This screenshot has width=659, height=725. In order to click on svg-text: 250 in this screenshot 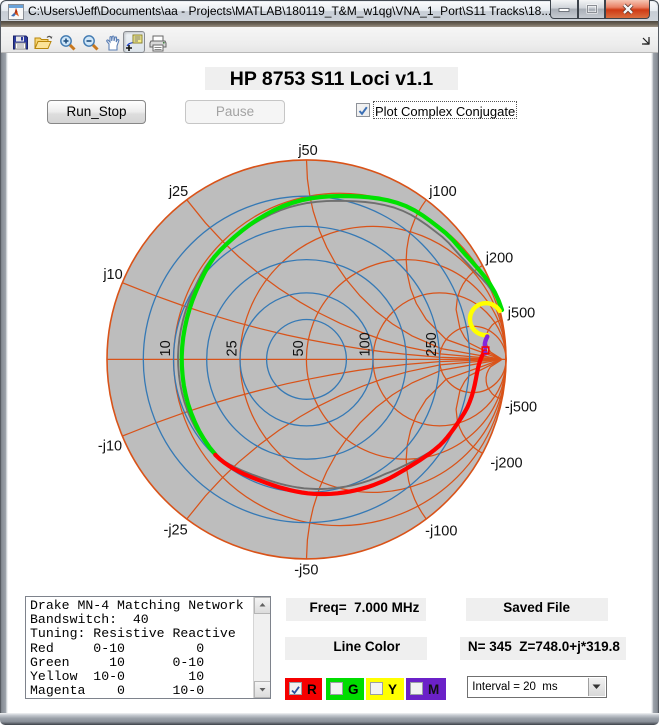, I will do `click(432, 344)`.